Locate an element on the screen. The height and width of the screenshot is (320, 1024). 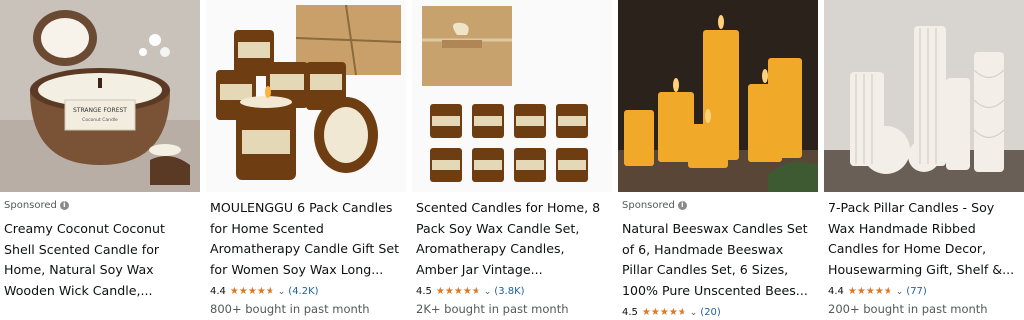
rating-row: 4.5 ★ ★ ★ ★ ★ ⌄ (3.8K) is located at coordinates (470, 291).